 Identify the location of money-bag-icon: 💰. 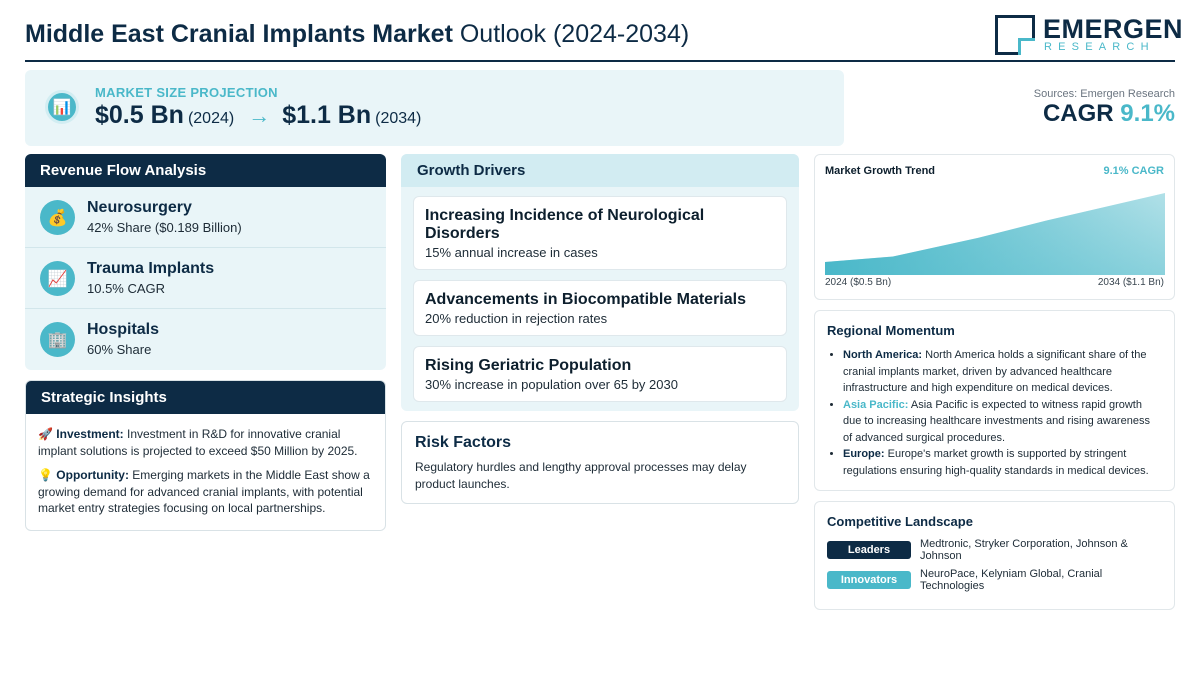
(57, 217).